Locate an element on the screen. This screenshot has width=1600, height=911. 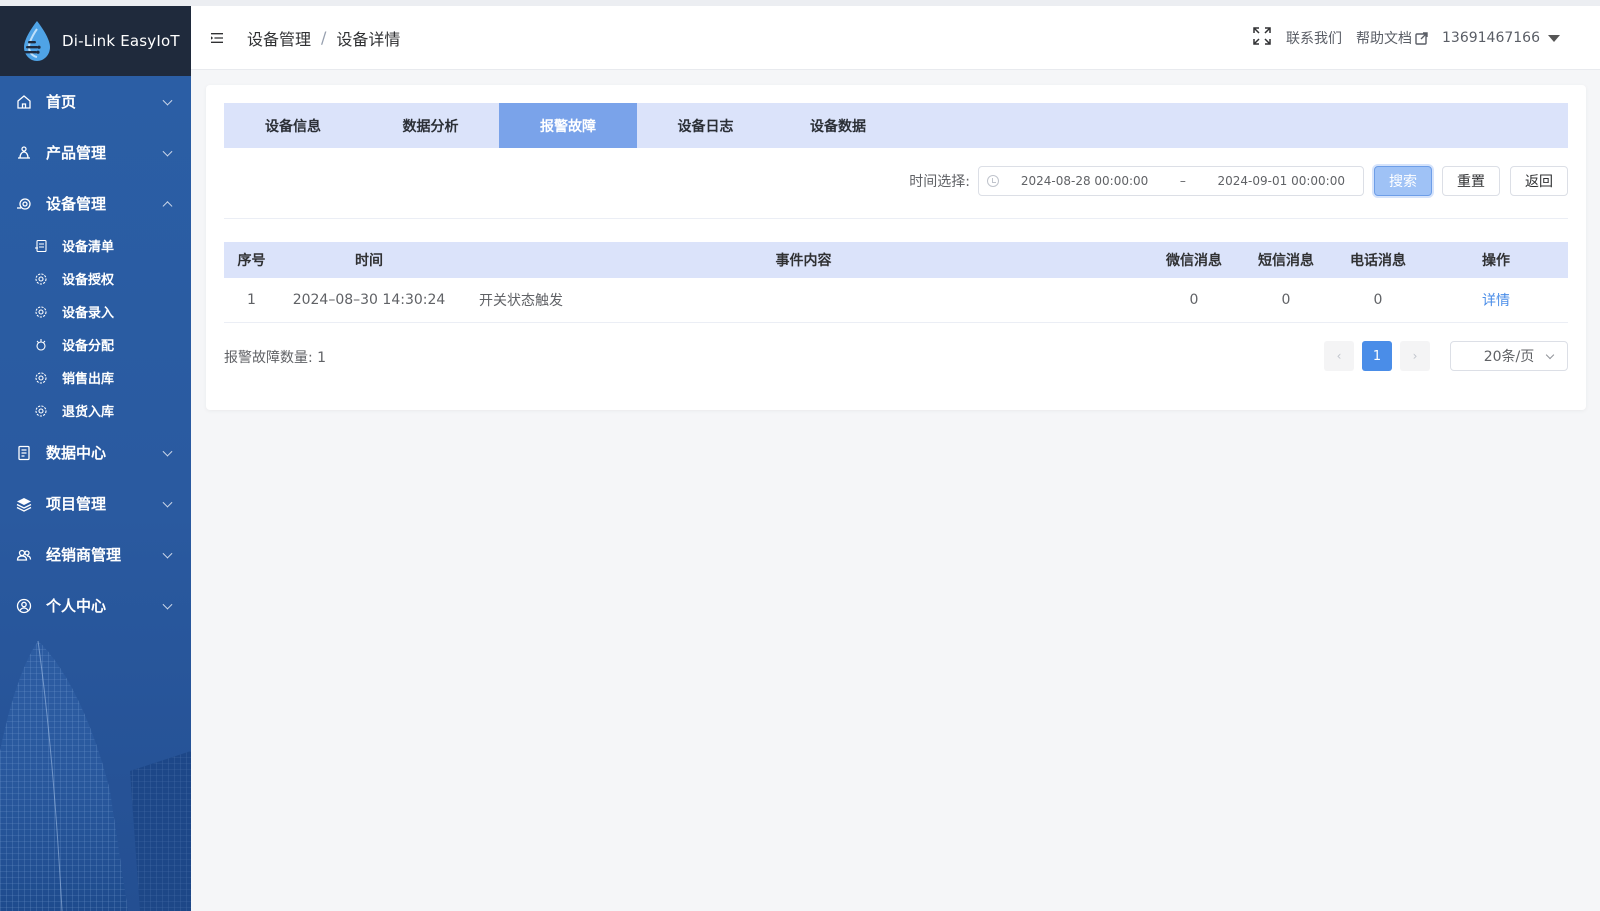
user-phone: 13691467166 is located at coordinates (1491, 38).